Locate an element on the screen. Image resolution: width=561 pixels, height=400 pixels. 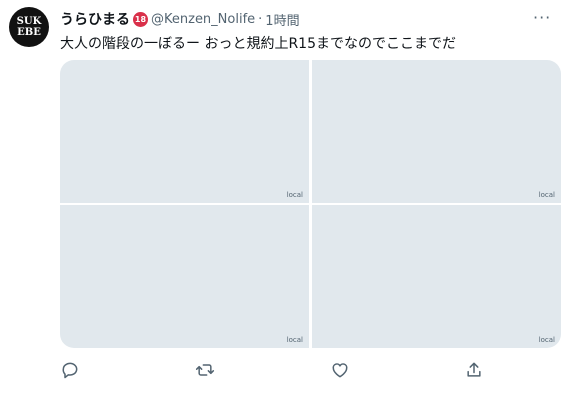
avatar-text-line2: EBE is located at coordinates (29, 32).